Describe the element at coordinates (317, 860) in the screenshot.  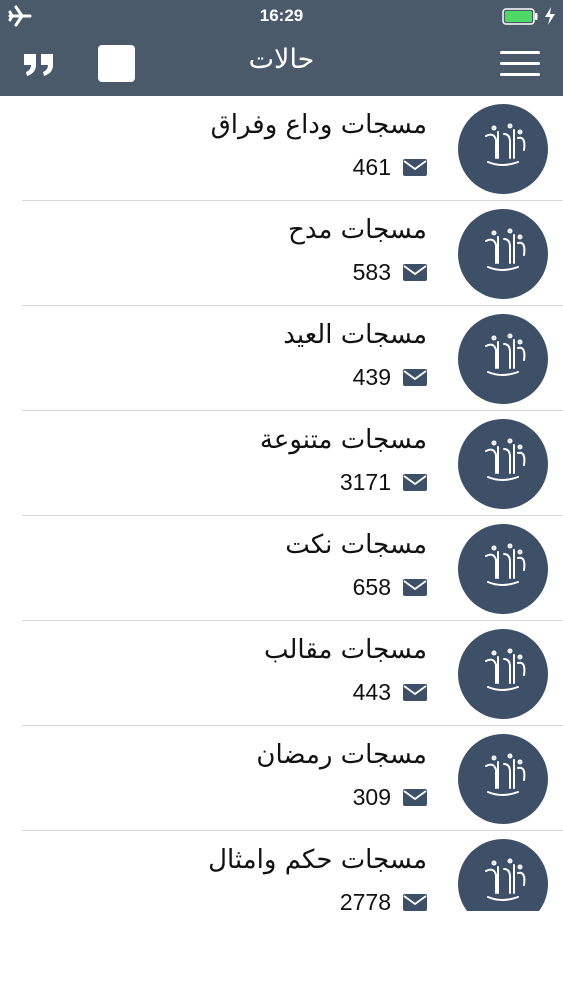
I see `list-item-title: مسجات حكم وامثال` at that location.